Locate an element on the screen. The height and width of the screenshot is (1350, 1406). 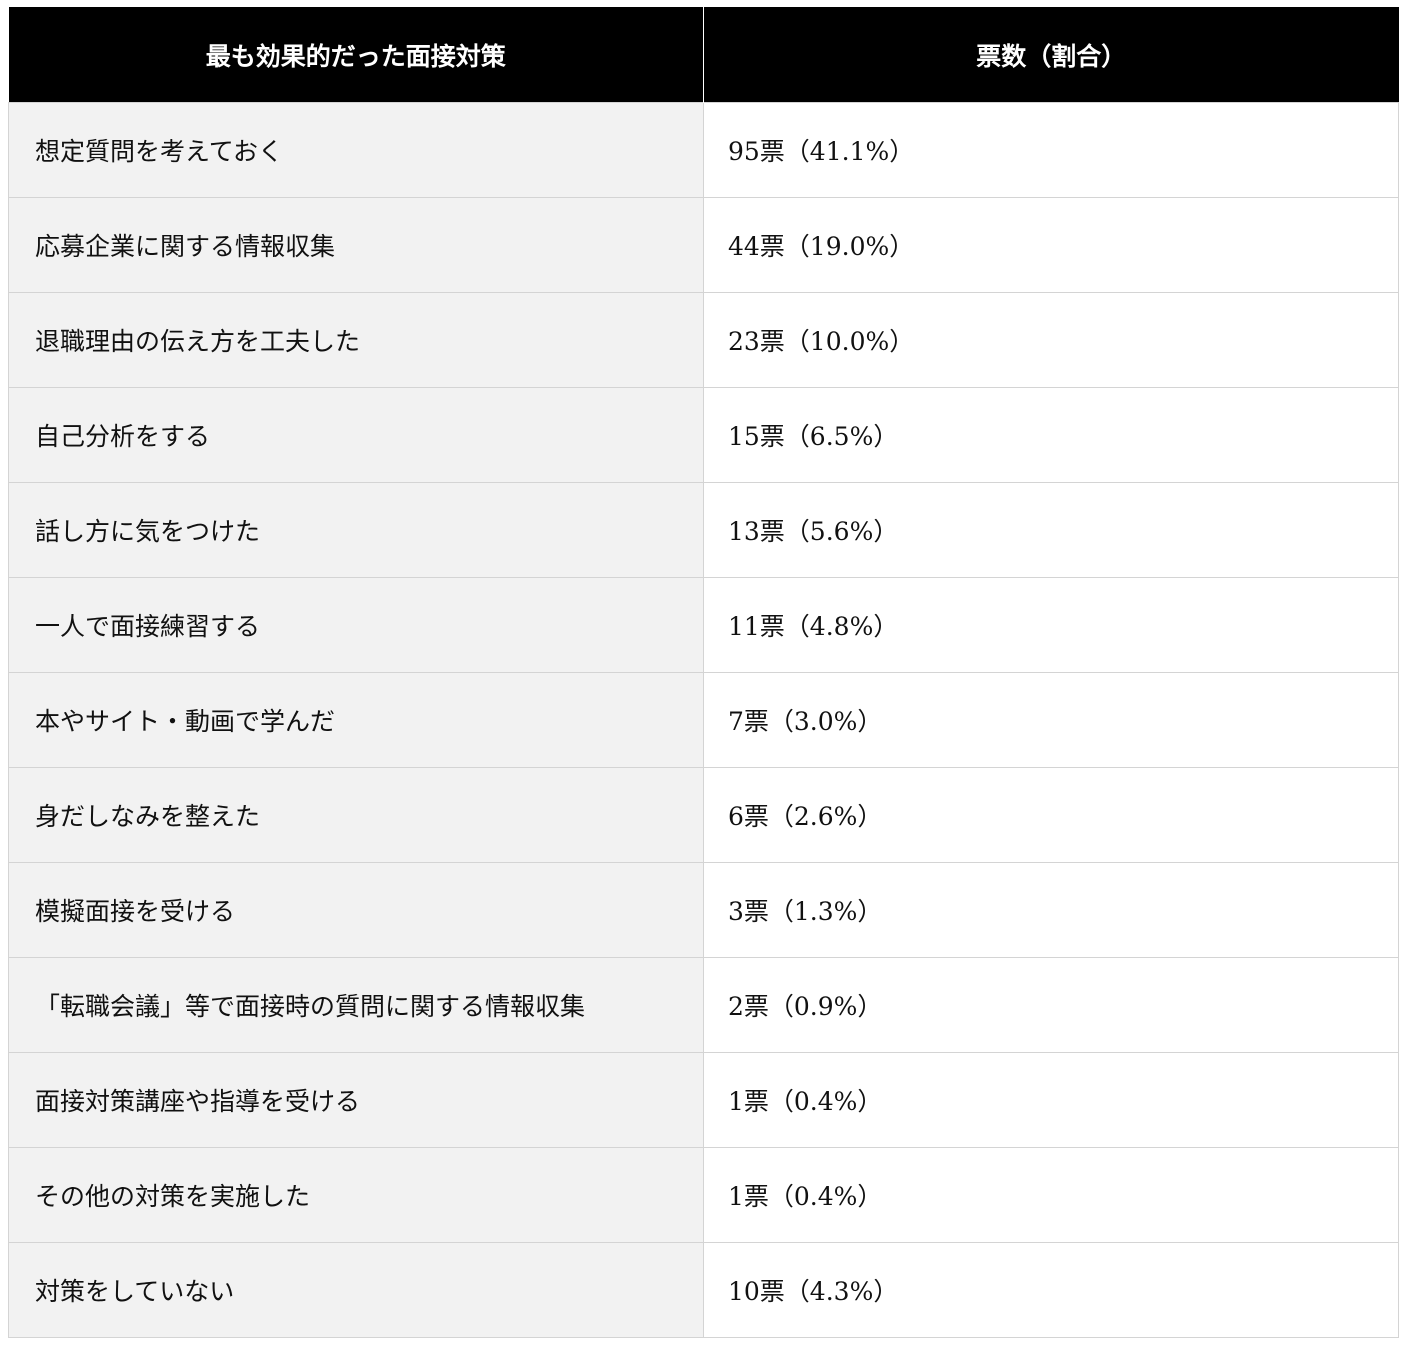
table-row: 面接対策講座や指導を受ける 1票（0.4%） is located at coordinates (703, 1100).